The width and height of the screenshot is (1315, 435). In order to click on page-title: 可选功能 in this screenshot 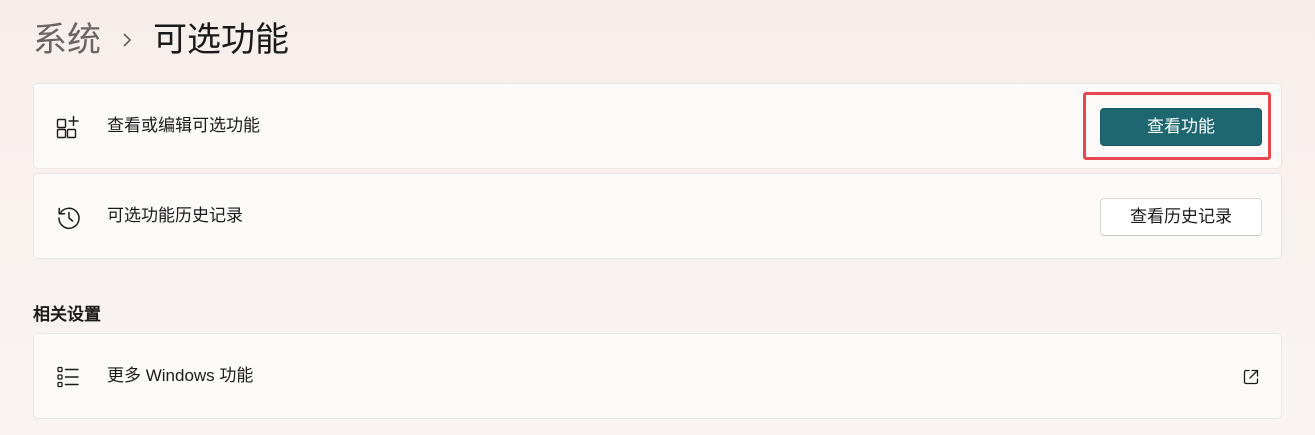, I will do `click(221, 40)`.